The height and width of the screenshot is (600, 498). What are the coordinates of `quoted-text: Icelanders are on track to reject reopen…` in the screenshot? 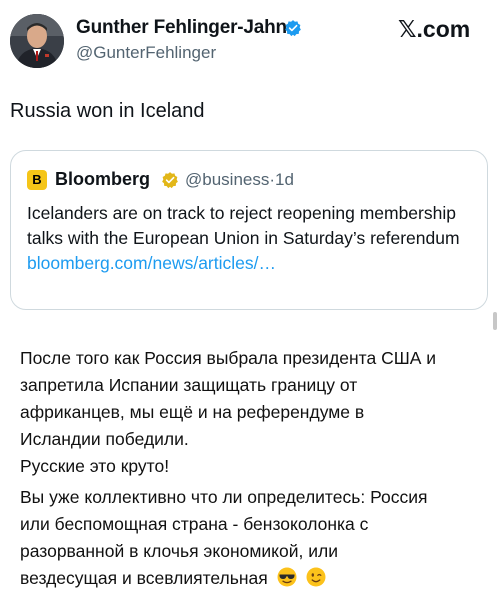 It's located at (243, 225).